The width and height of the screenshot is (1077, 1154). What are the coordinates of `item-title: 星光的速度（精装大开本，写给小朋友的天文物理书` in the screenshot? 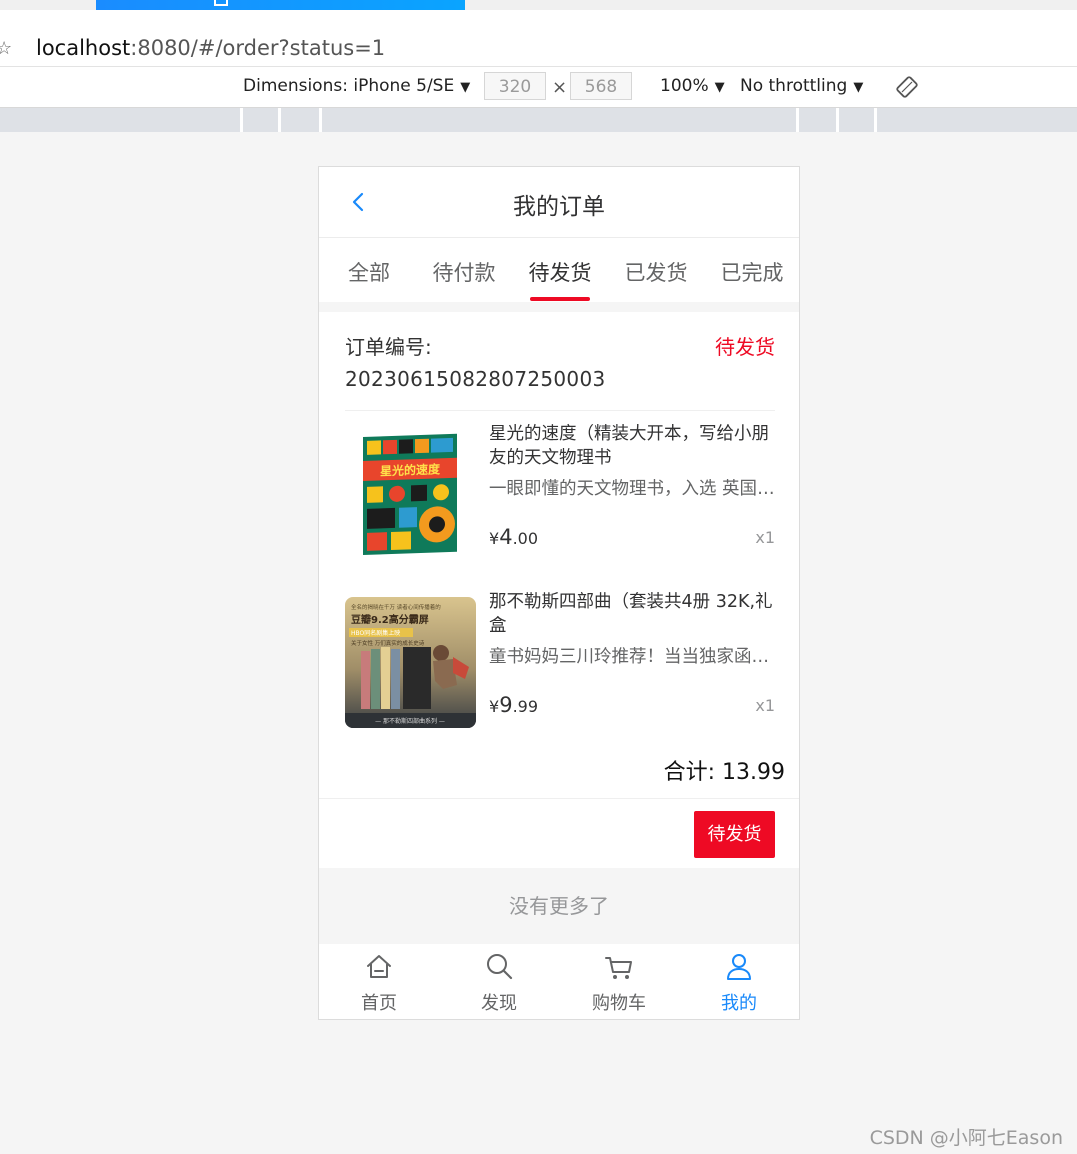 It's located at (629, 446).